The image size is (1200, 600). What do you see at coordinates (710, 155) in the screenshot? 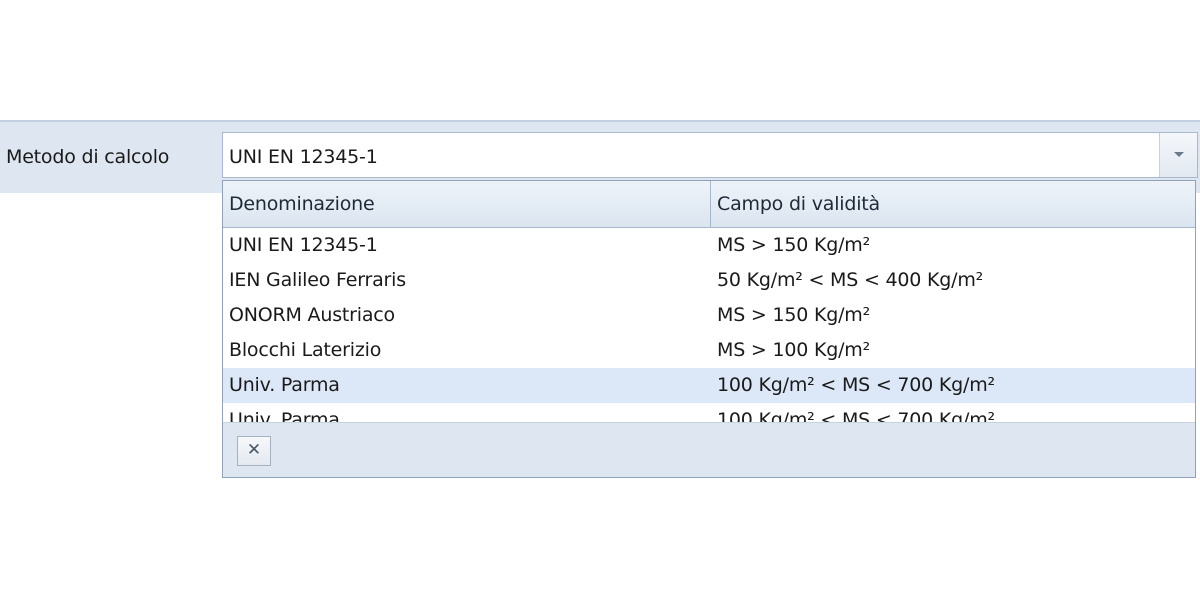
I see `method-combobox: UNI EN 12345-1` at bounding box center [710, 155].